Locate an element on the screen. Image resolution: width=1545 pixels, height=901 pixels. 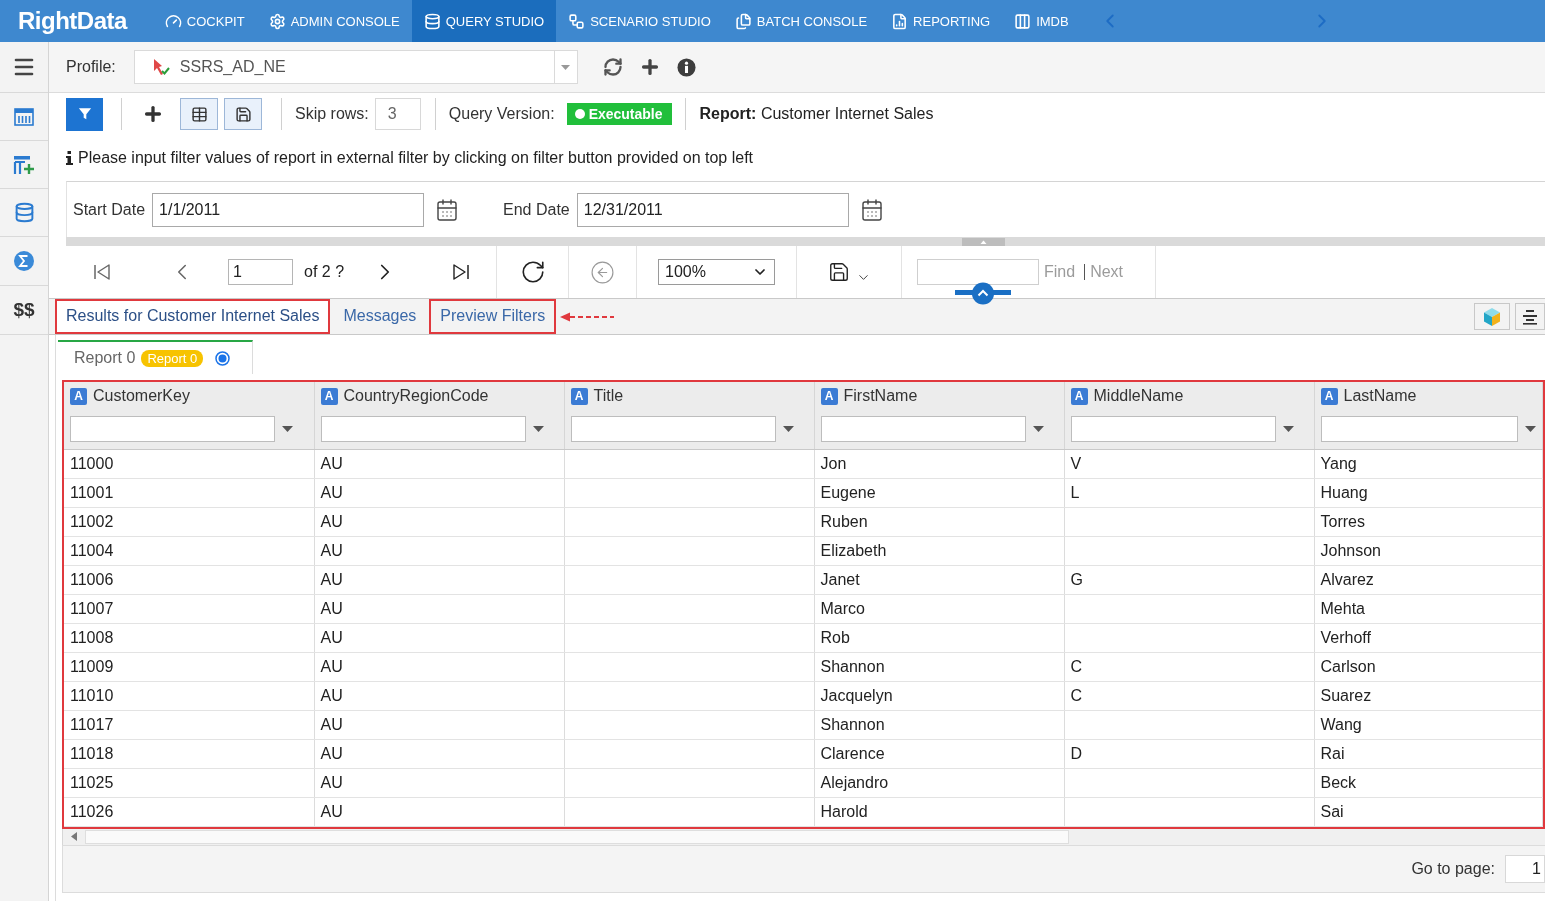
table-cell: 11009 is located at coordinates (189, 666).